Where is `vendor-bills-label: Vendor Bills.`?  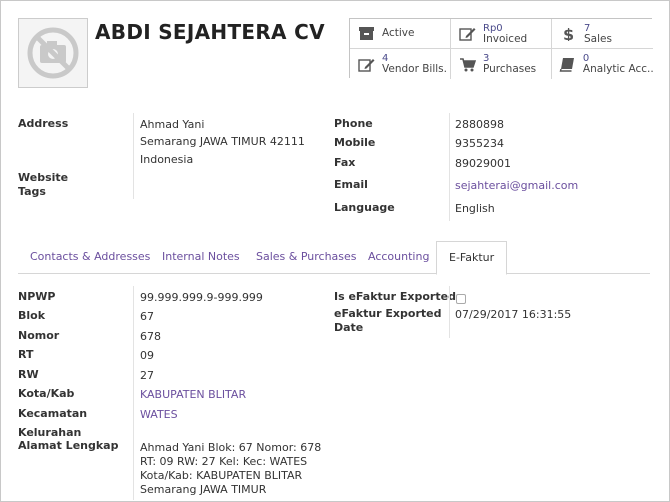
vendor-bills-label: Vendor Bills. is located at coordinates (414, 69).